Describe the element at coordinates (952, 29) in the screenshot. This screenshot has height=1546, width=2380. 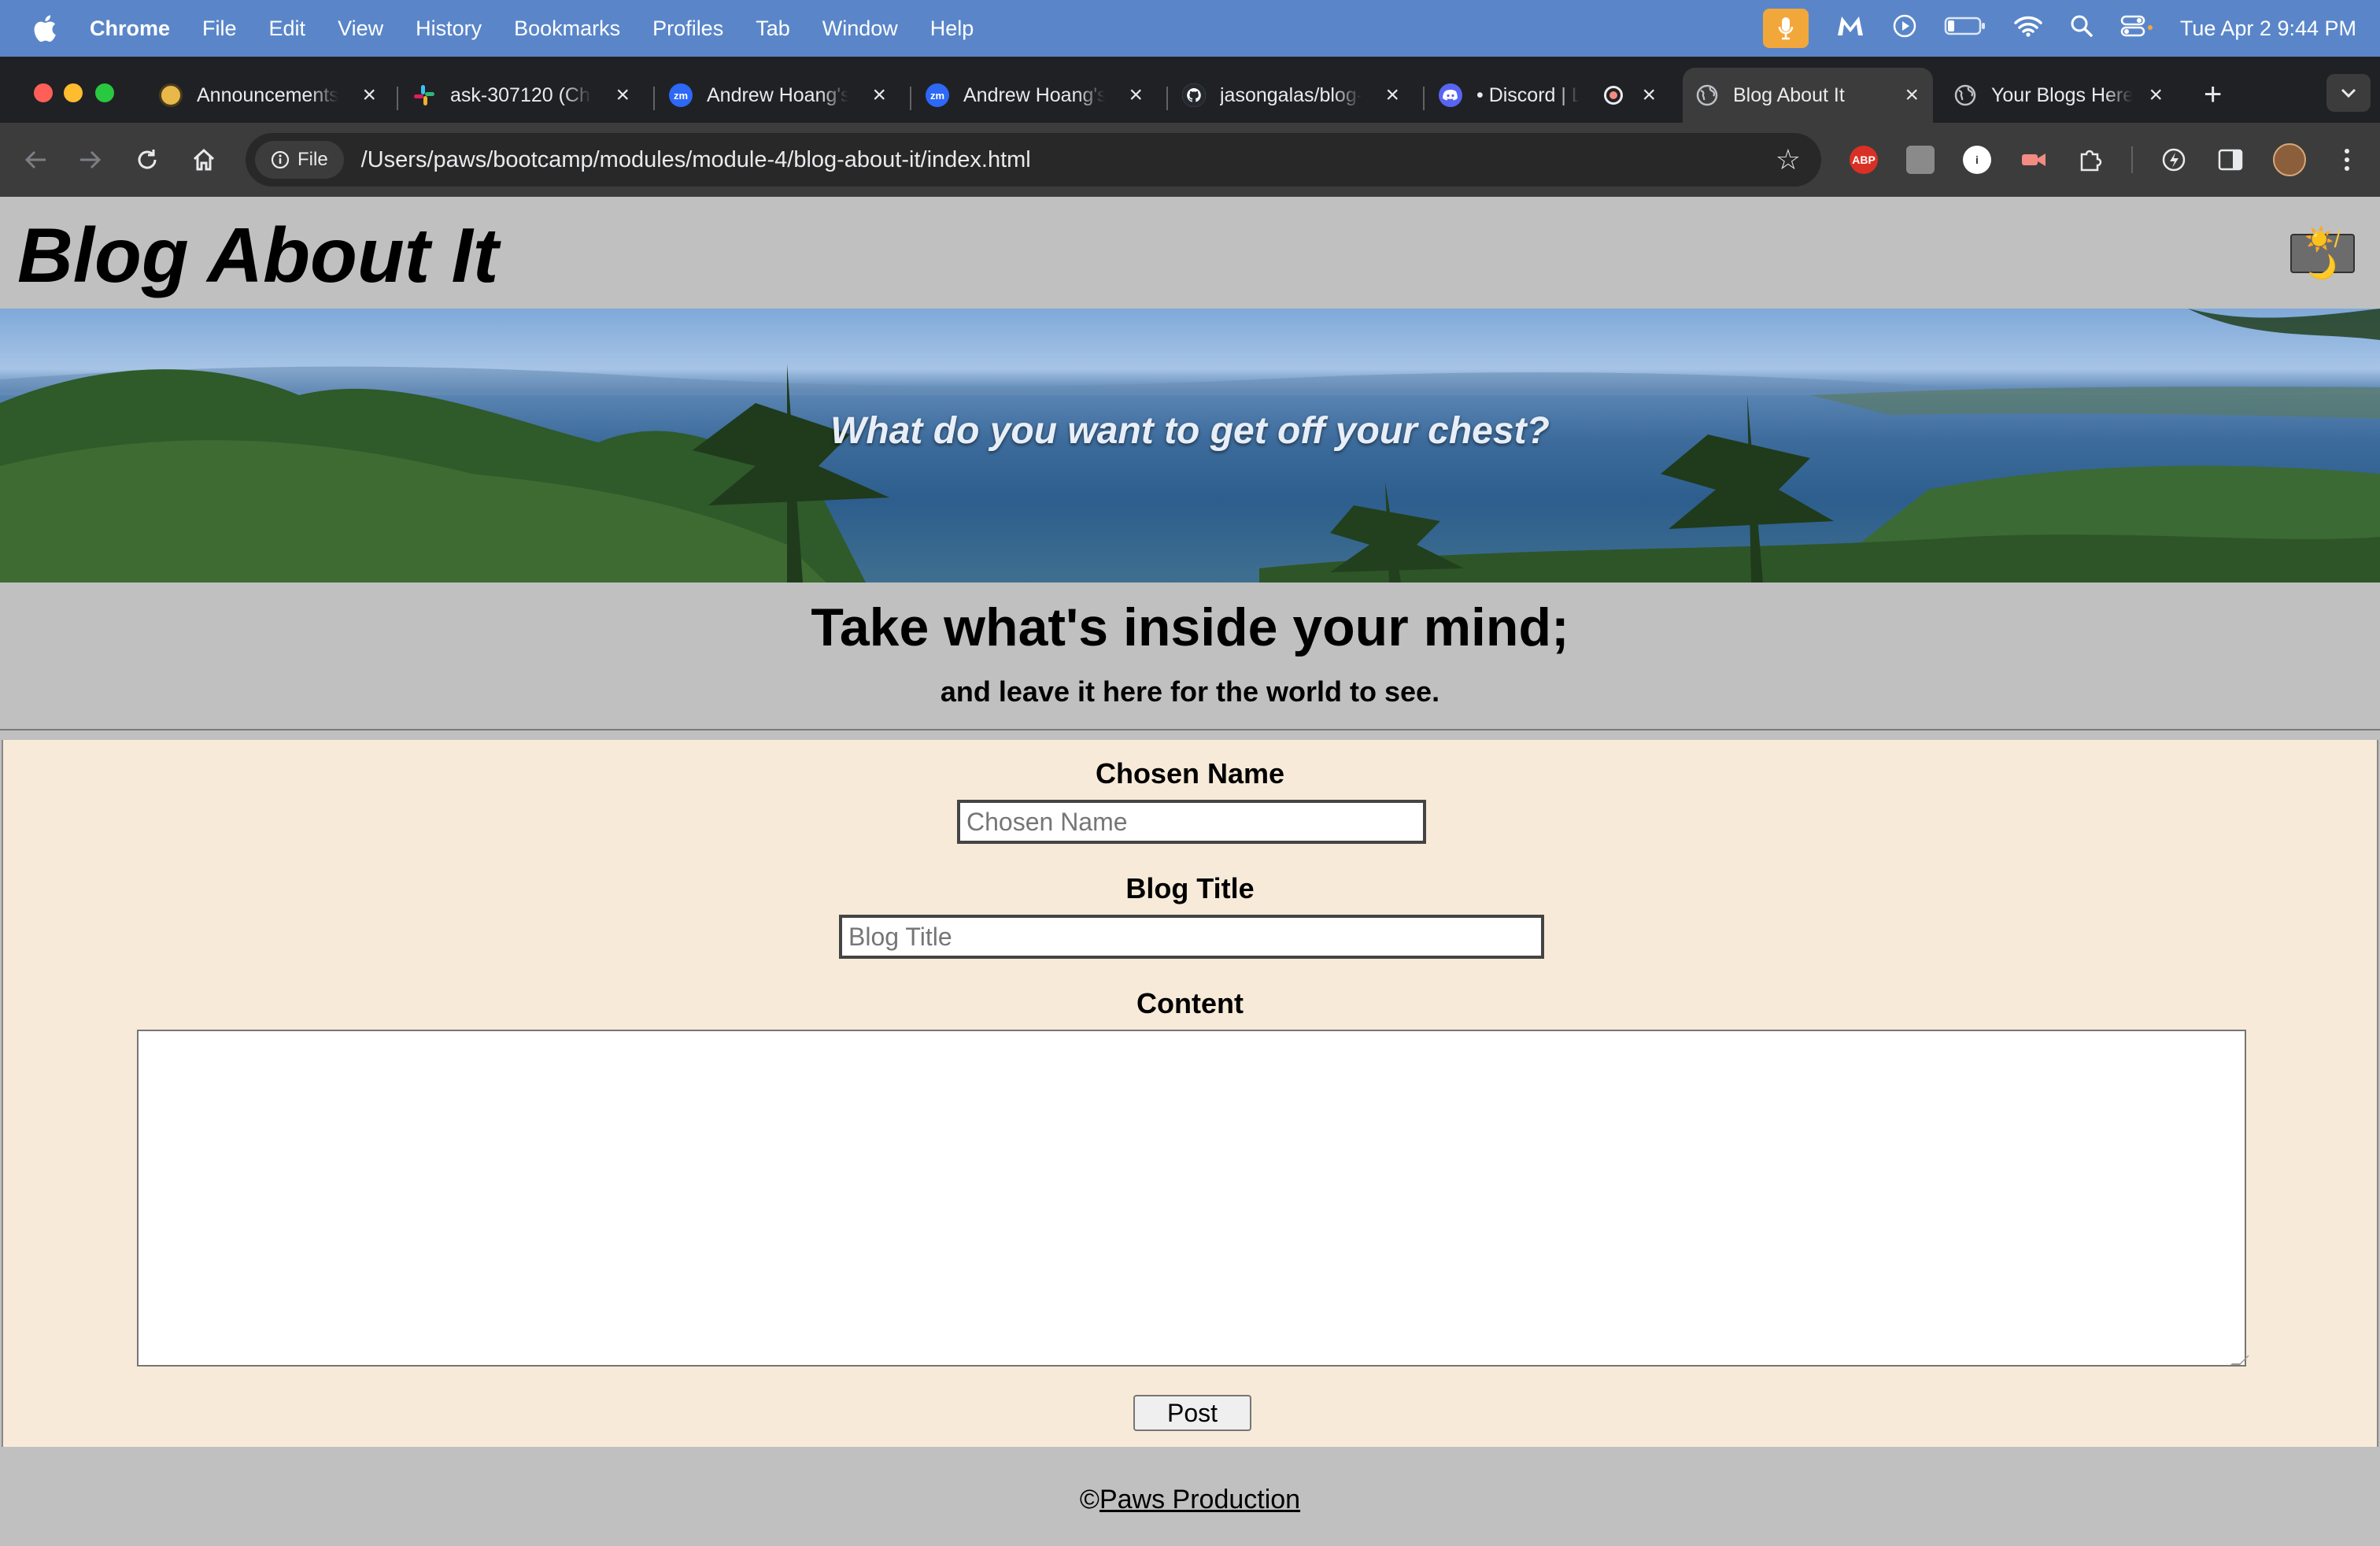
I see `menu-help: Help` at that location.